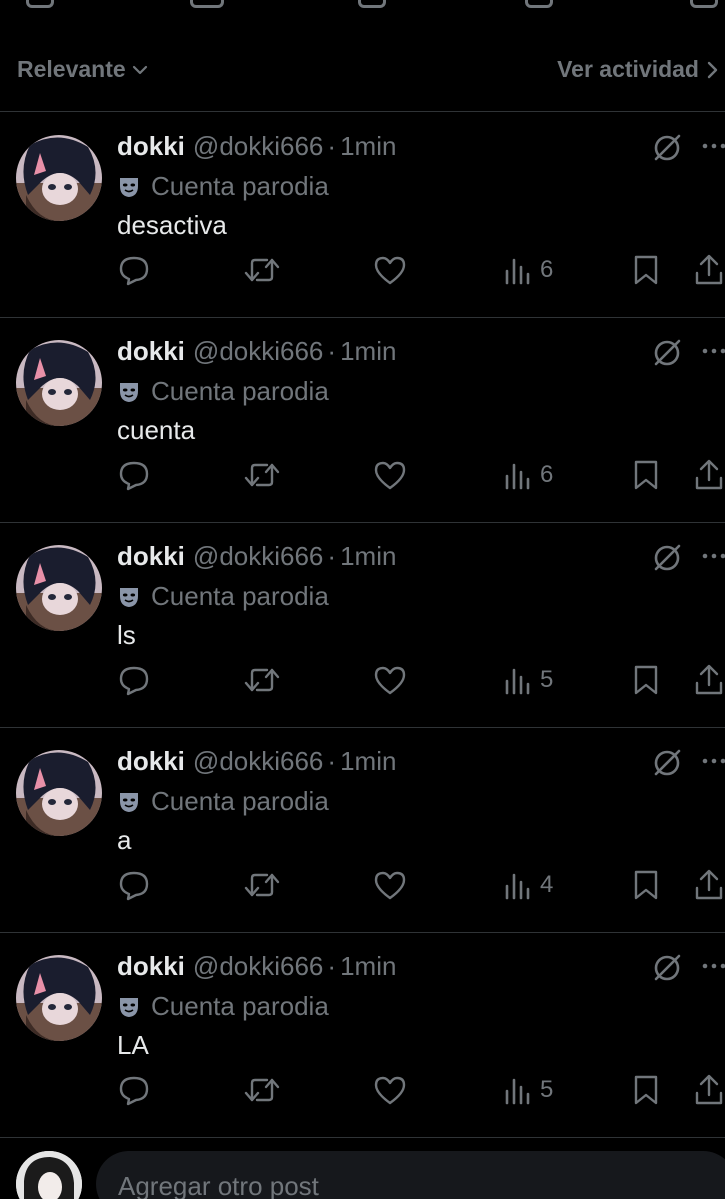 This screenshot has width=725, height=1199. Describe the element at coordinates (410, 1175) in the screenshot. I see `add-post-input` at that location.